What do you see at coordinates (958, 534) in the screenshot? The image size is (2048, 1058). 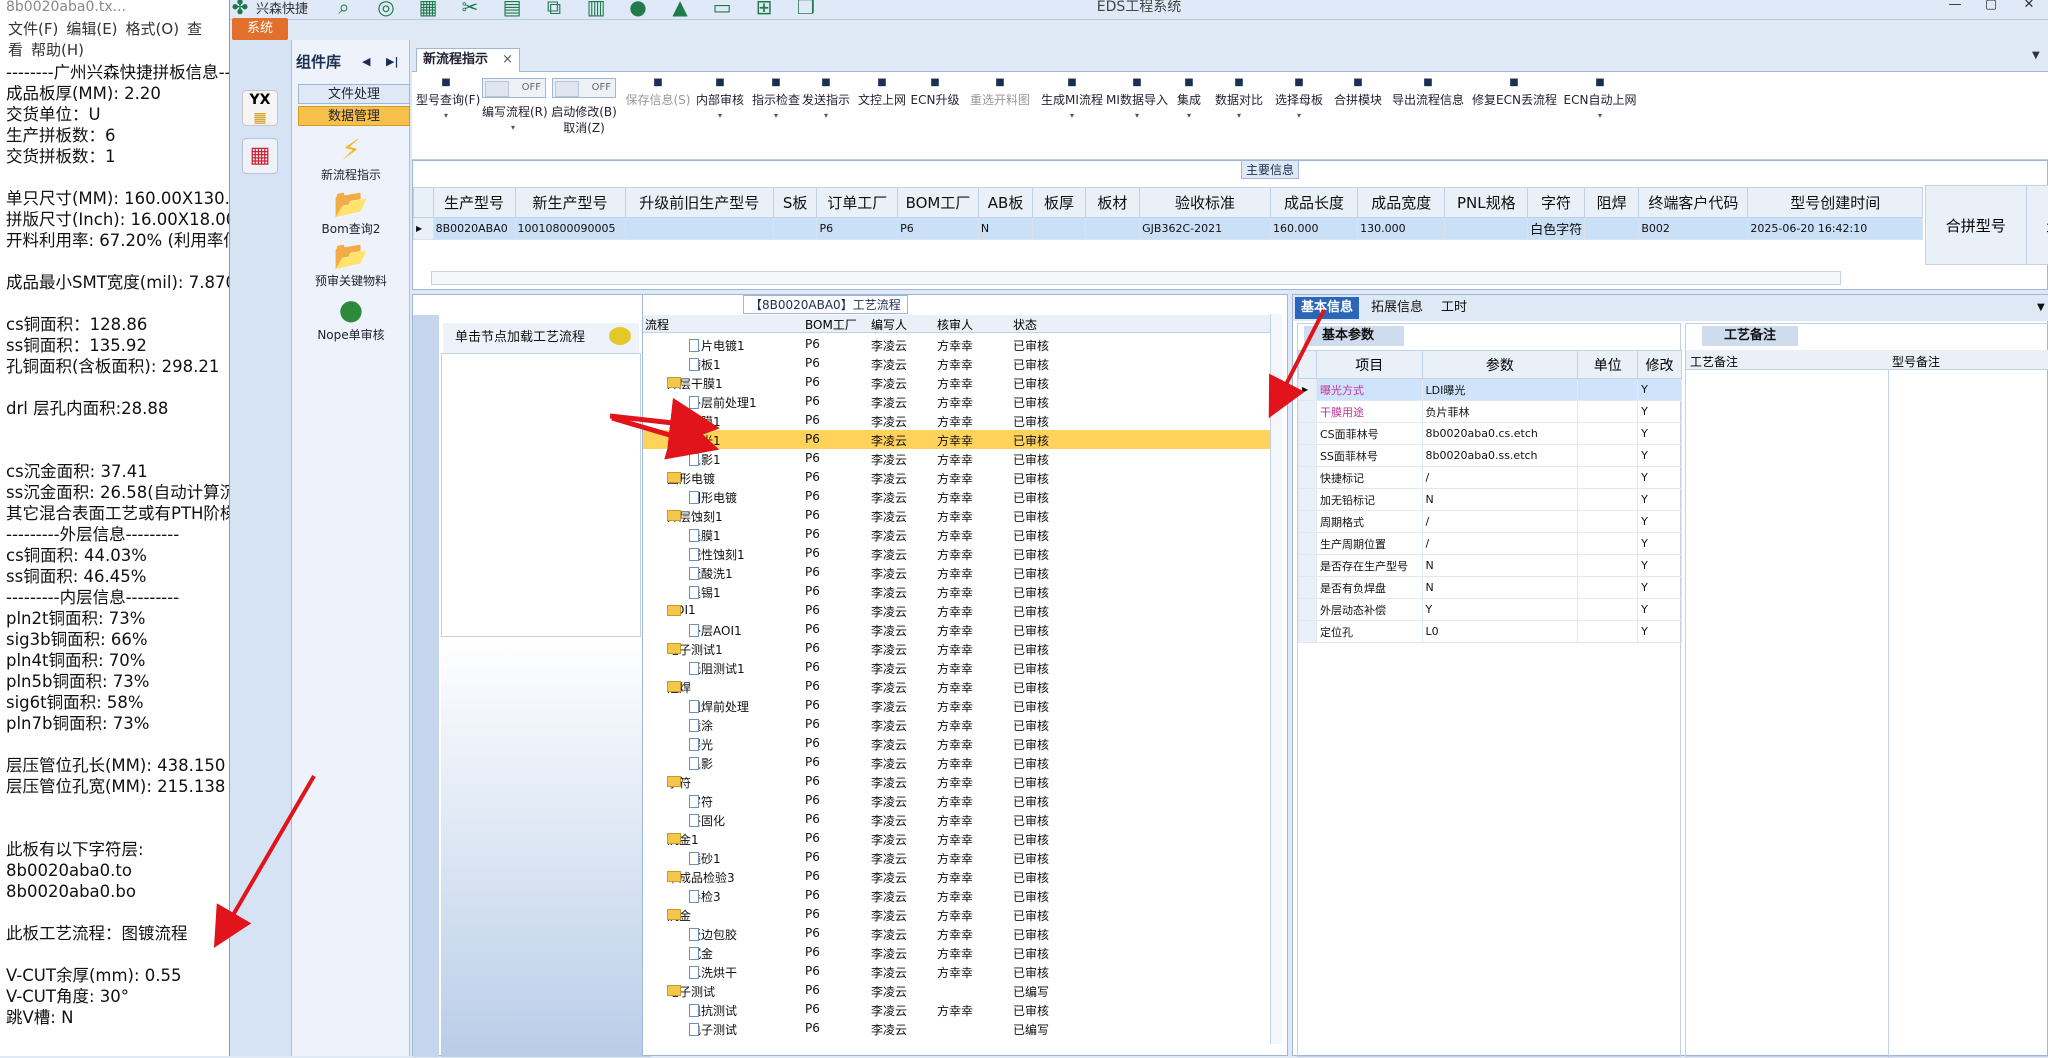 I see `tree-row: 退膜1 P6 李凌云 方幸幸 已审核` at bounding box center [958, 534].